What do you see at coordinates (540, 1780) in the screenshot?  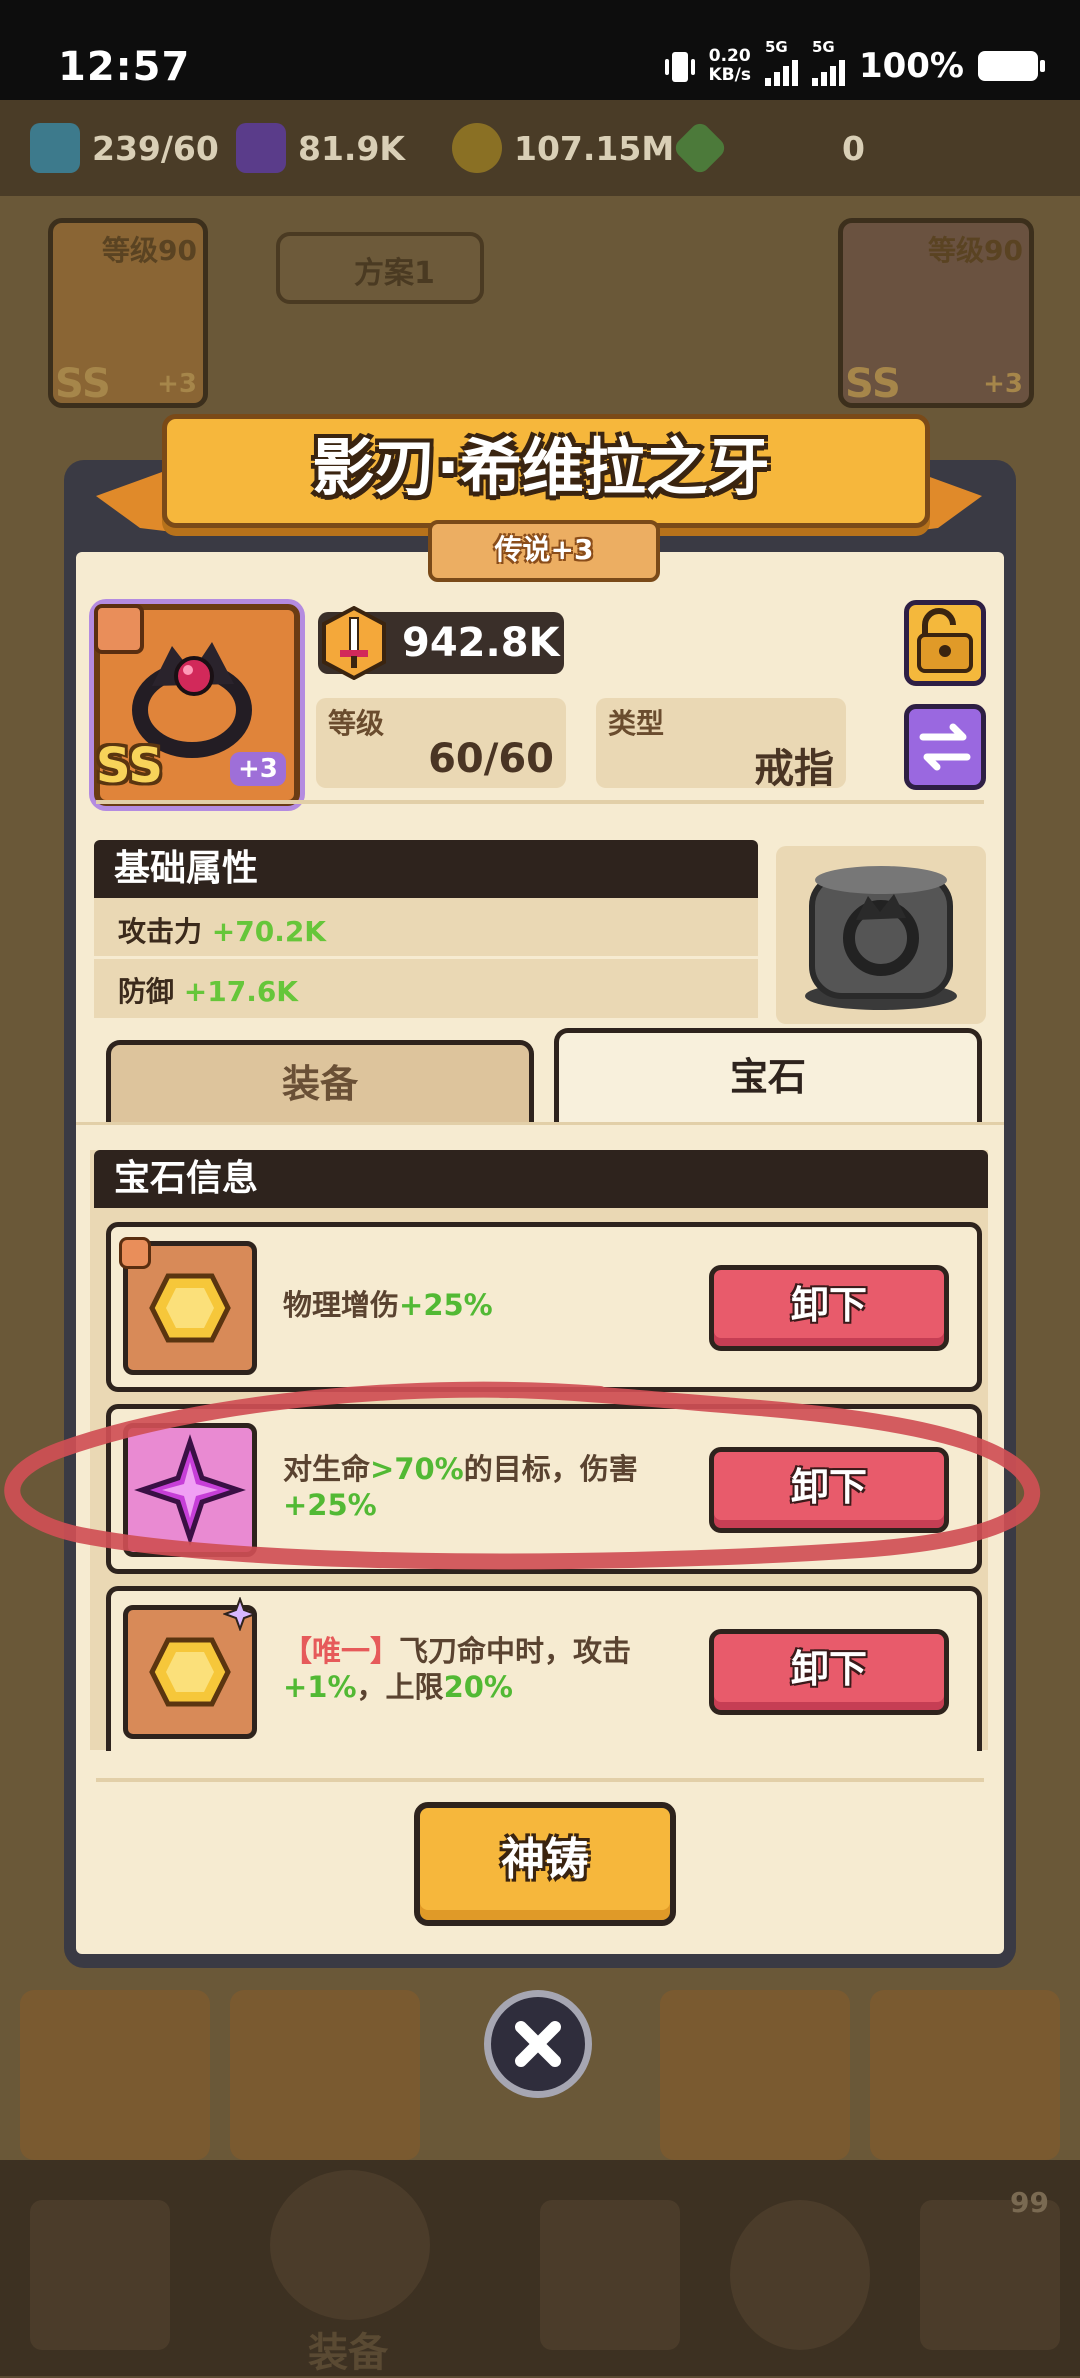 I see `divider-bottom` at bounding box center [540, 1780].